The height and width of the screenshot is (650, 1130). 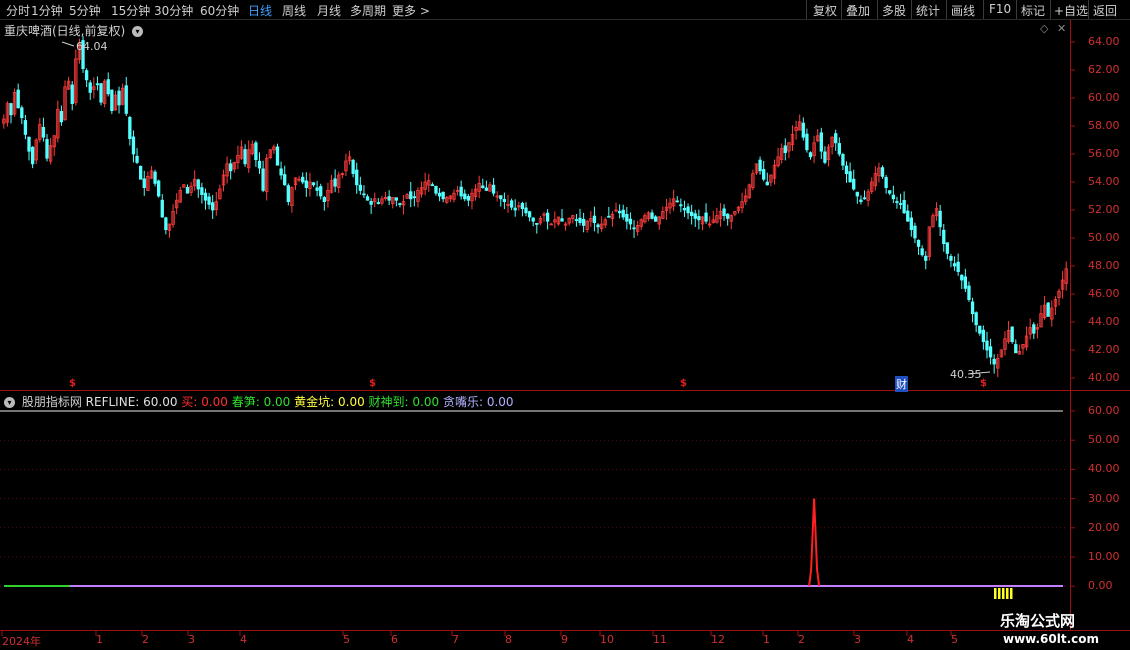 What do you see at coordinates (1104, 469) in the screenshot?
I see `indicator-tick-label: 40.00` at bounding box center [1104, 469].